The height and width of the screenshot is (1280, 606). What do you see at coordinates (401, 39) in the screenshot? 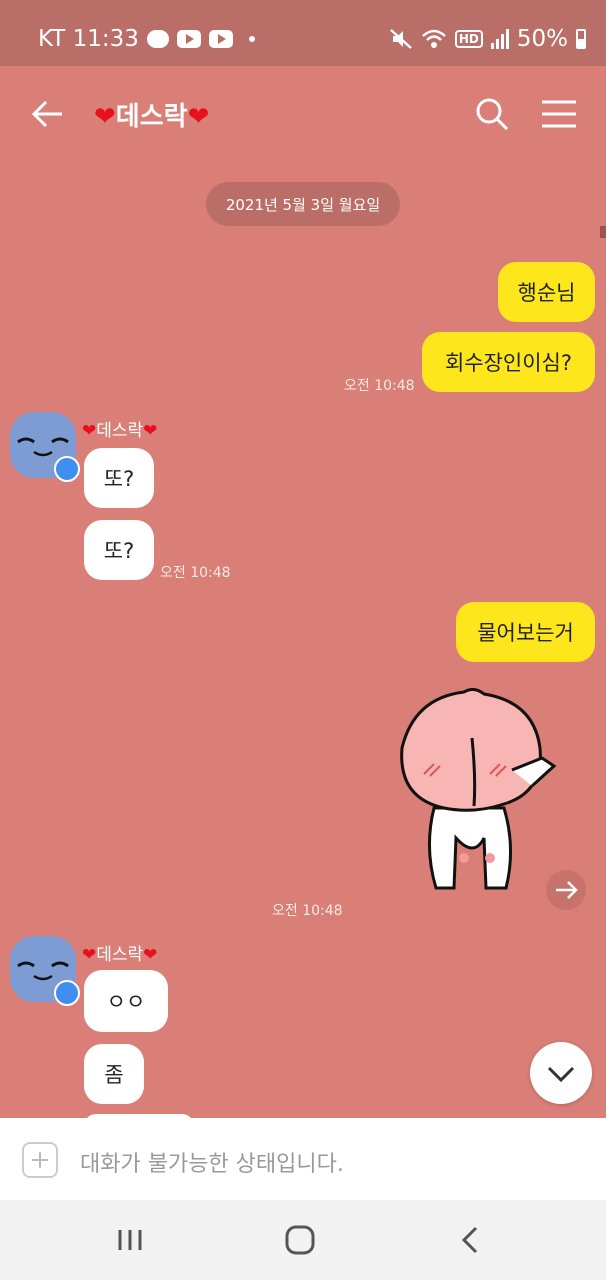
I see `mute-icon` at bounding box center [401, 39].